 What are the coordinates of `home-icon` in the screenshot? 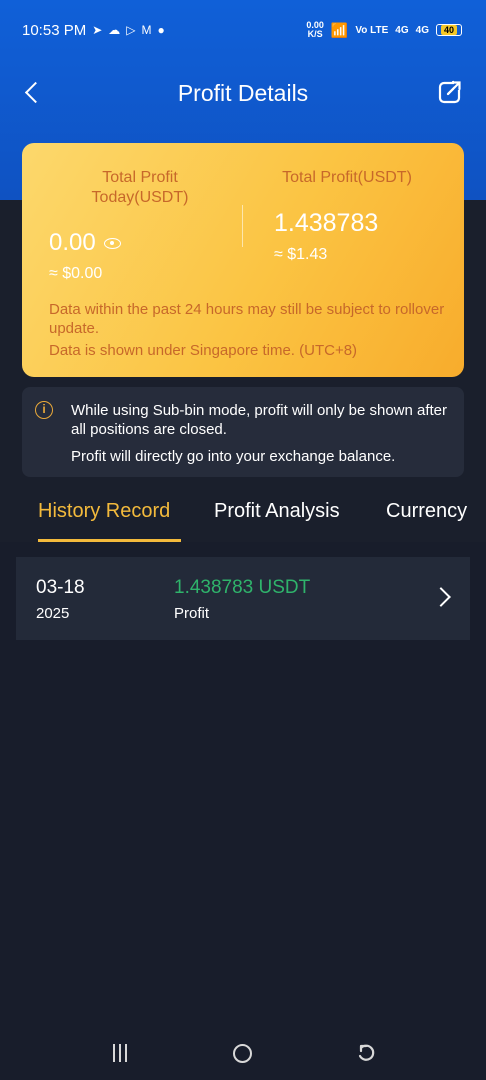 It's located at (242, 1053).